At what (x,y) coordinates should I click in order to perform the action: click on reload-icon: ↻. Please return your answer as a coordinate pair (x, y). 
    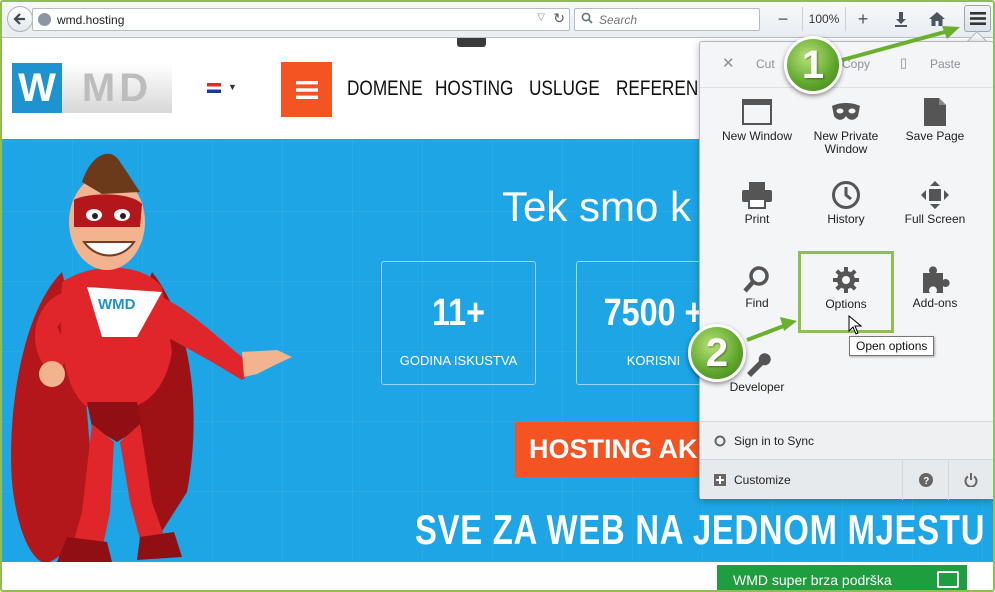
    Looking at the image, I should click on (559, 18).